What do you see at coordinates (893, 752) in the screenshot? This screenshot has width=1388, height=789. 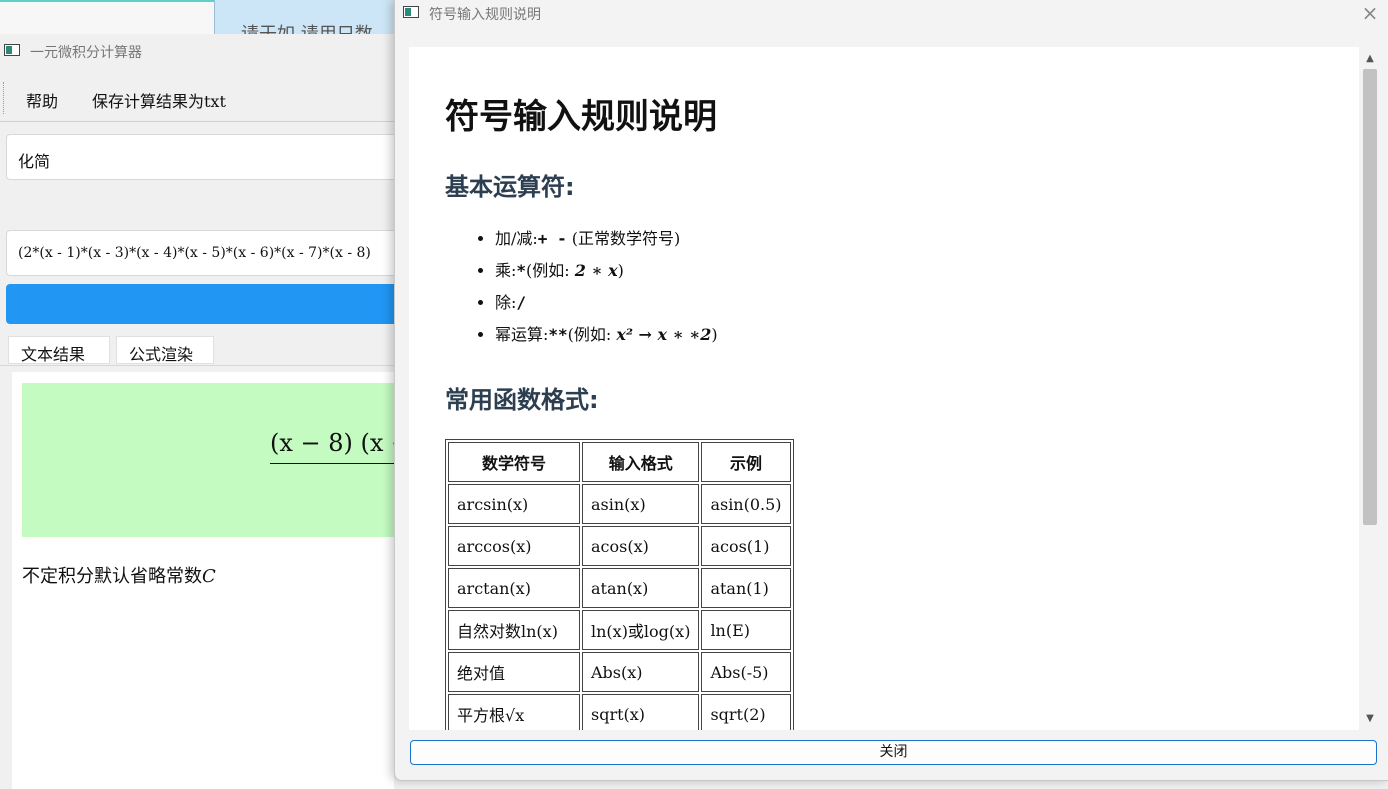 I see `close-button: 关闭` at bounding box center [893, 752].